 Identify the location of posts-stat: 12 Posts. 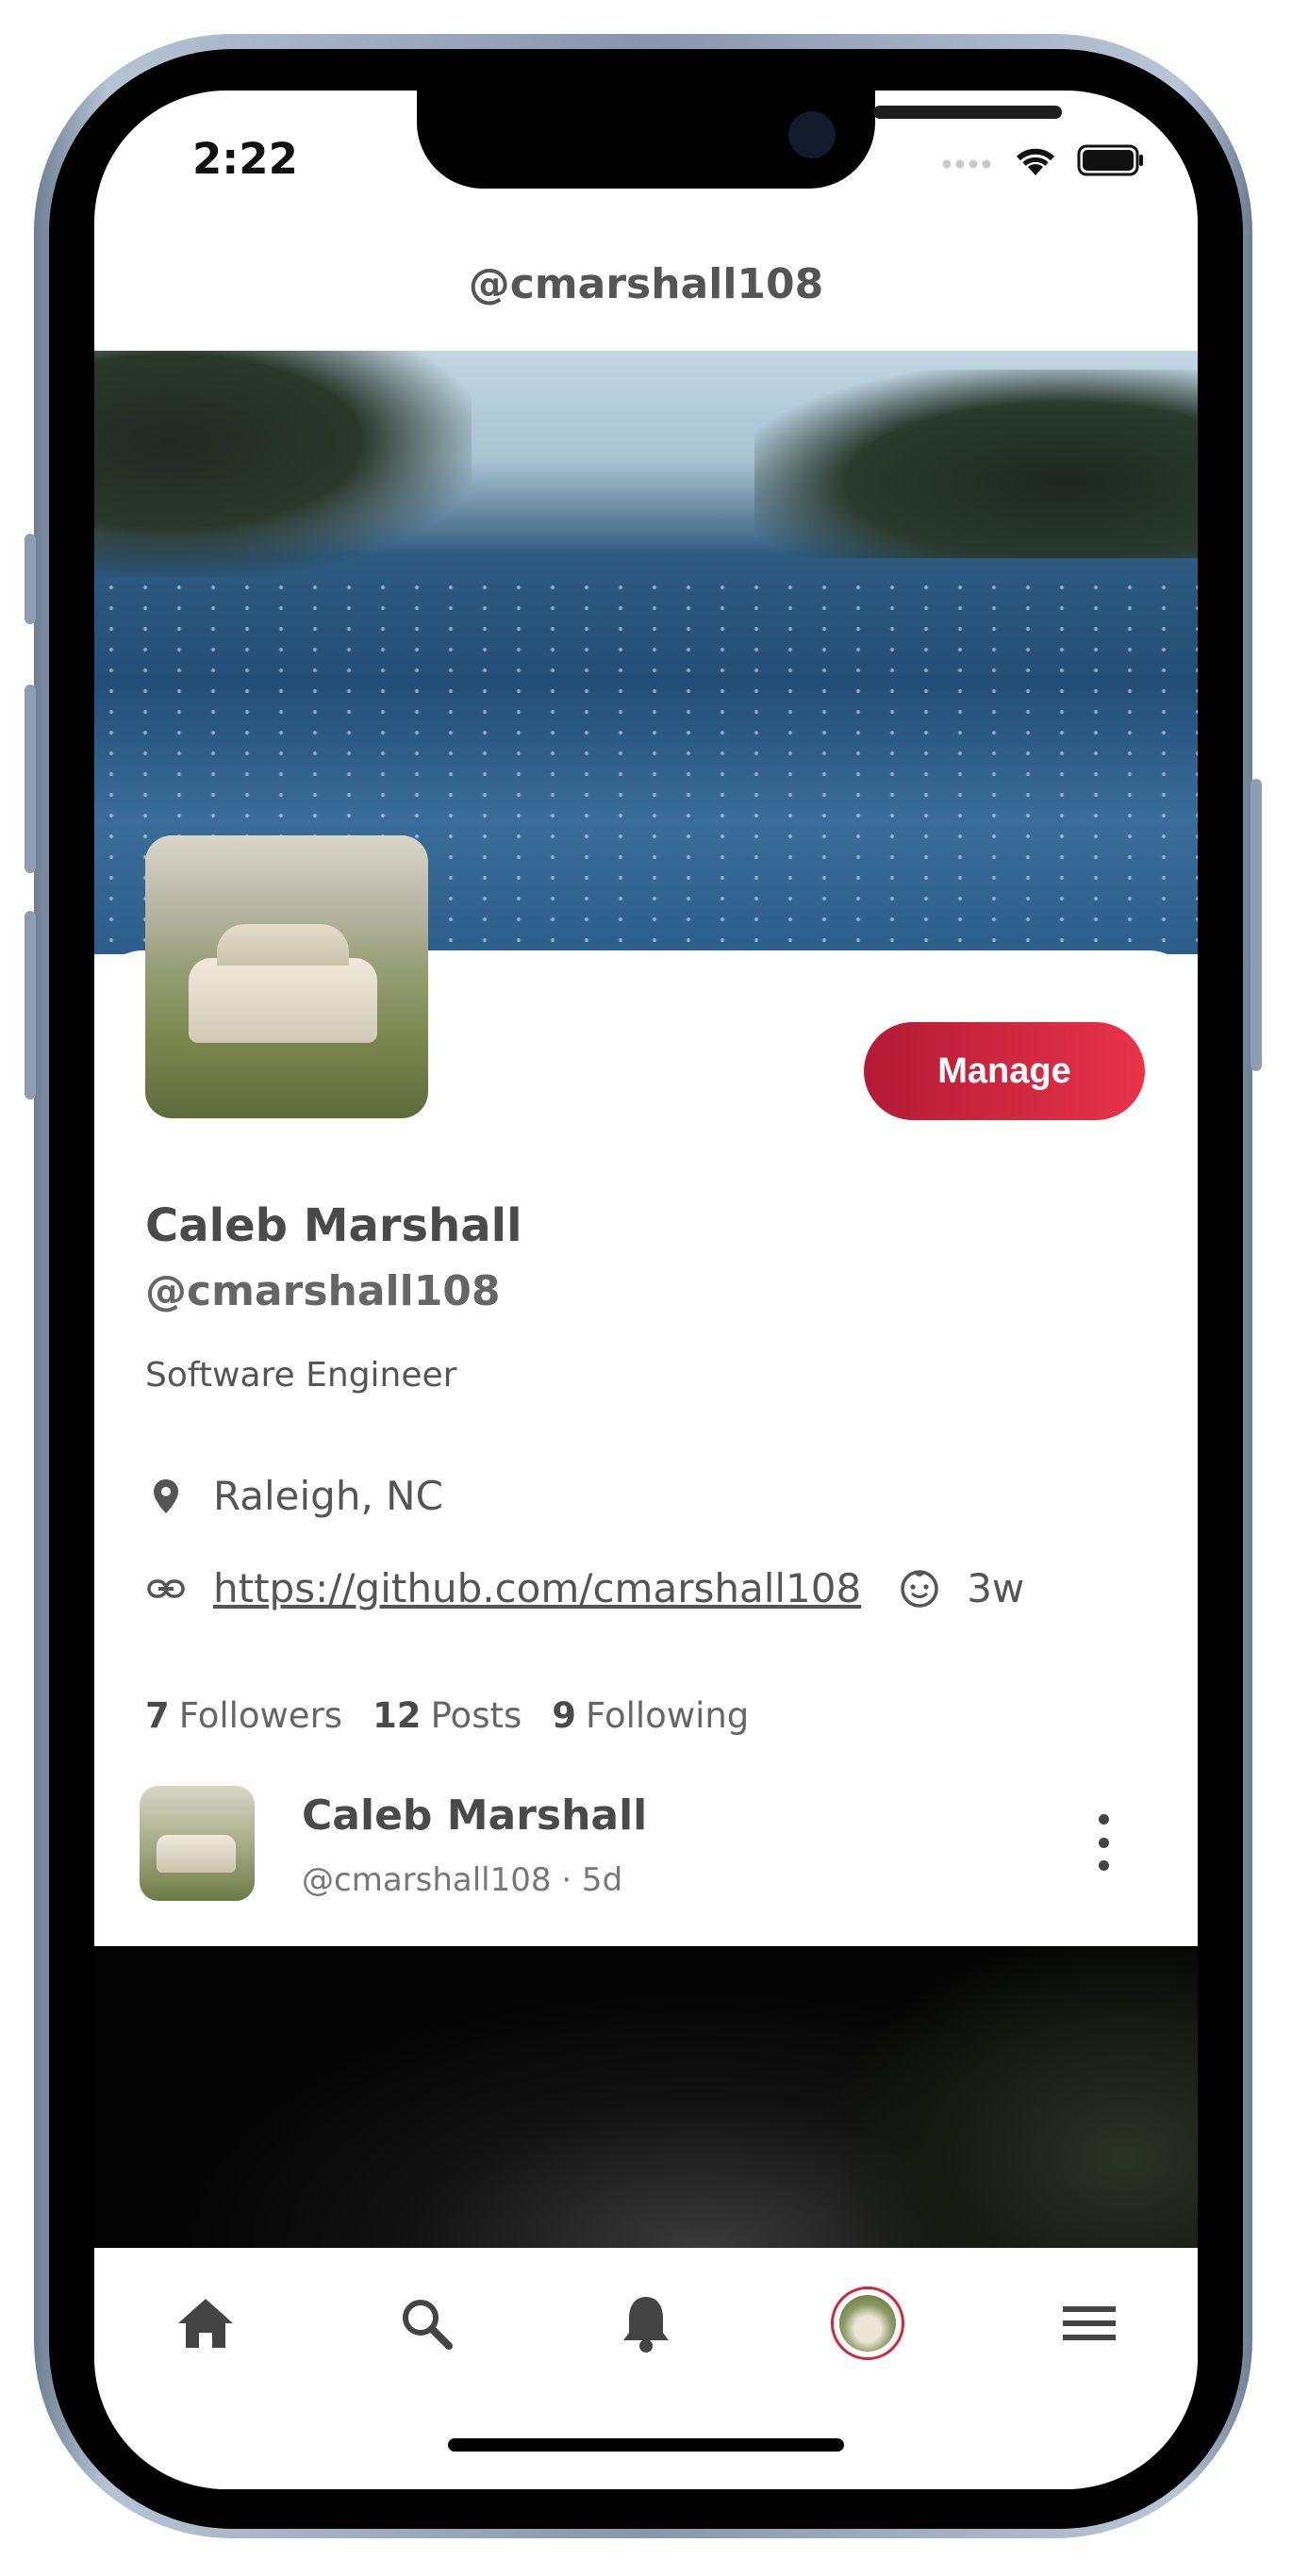
(447, 1715).